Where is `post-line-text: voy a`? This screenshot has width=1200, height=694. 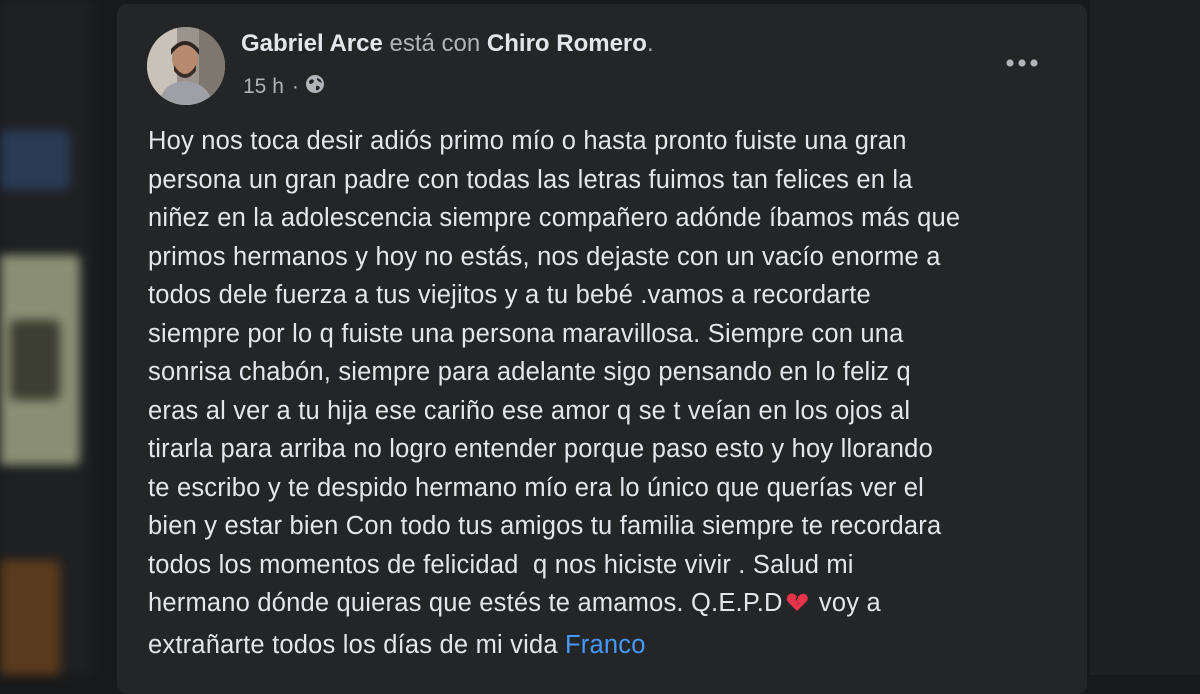
post-line-text: voy a is located at coordinates (846, 603).